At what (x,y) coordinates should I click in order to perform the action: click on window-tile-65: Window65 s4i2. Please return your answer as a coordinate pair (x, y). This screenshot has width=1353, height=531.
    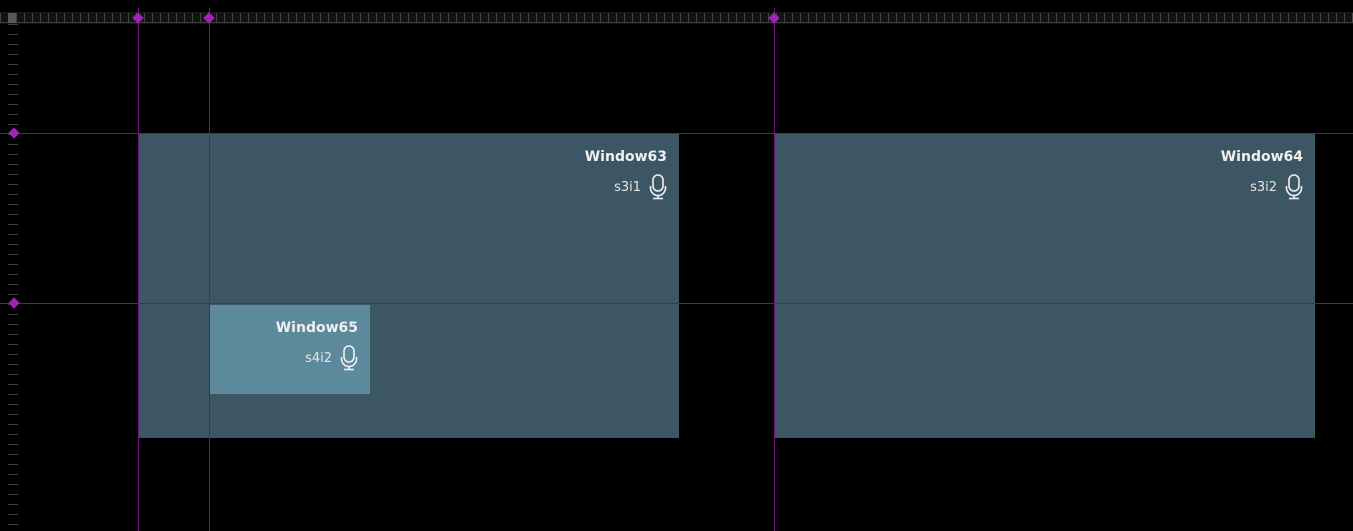
    Looking at the image, I should click on (290, 349).